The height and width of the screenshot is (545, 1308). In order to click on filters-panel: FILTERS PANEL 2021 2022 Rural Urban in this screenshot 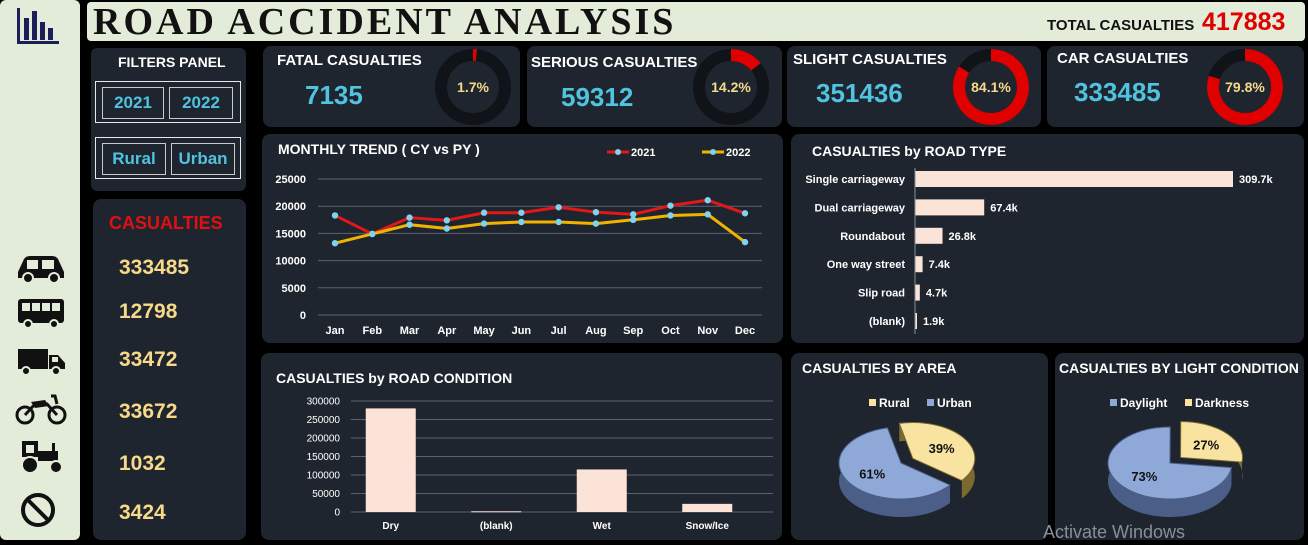, I will do `click(168, 119)`.